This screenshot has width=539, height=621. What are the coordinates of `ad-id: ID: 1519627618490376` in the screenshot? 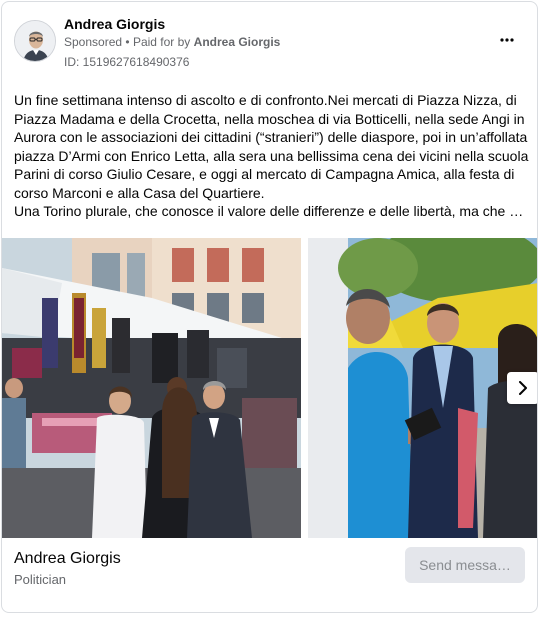 It's located at (127, 62).